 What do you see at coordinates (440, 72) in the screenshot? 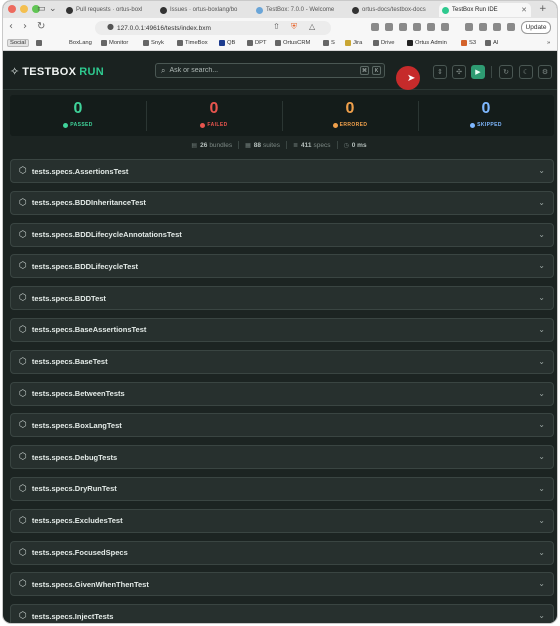
I see `collapse-icon: ⇕` at bounding box center [440, 72].